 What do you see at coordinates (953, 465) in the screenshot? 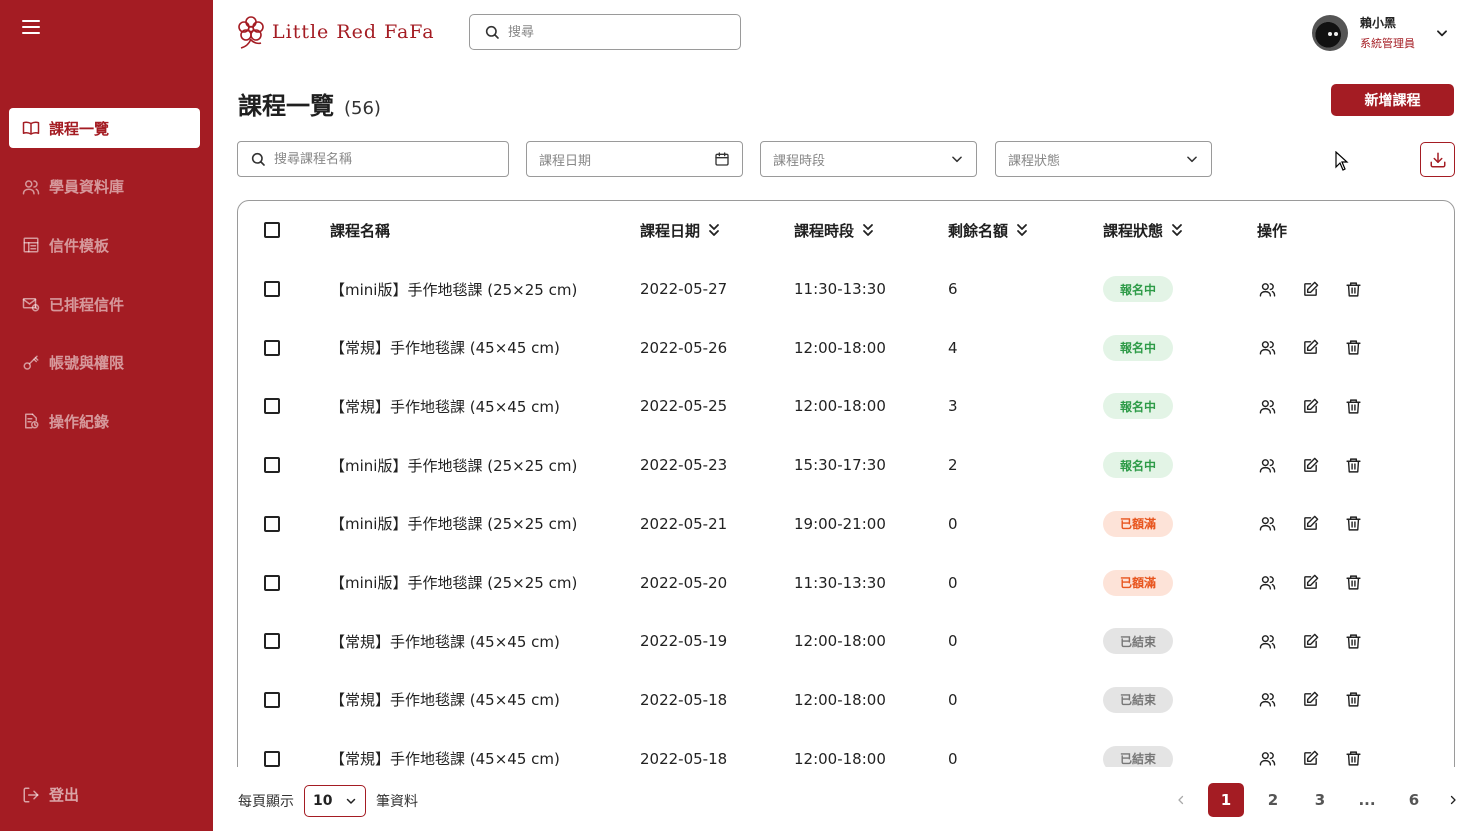
I see `remaining-seats: 2` at bounding box center [953, 465].